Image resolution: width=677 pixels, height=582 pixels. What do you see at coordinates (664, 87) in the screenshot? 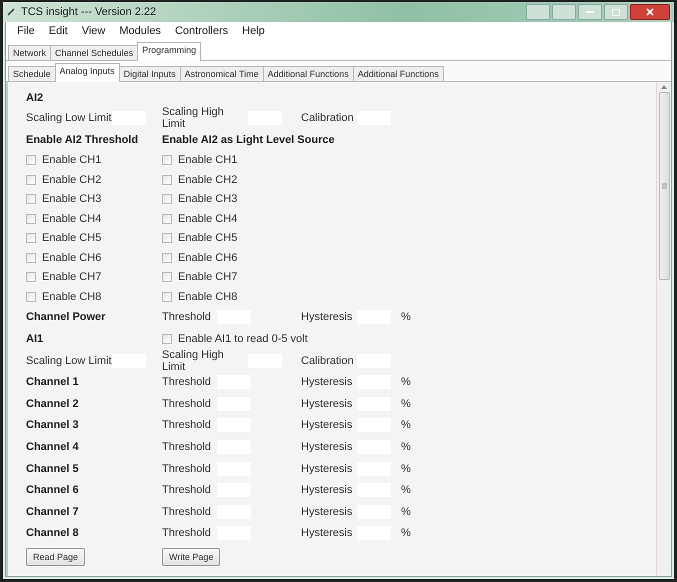
I see `scroll-up-icon` at bounding box center [664, 87].